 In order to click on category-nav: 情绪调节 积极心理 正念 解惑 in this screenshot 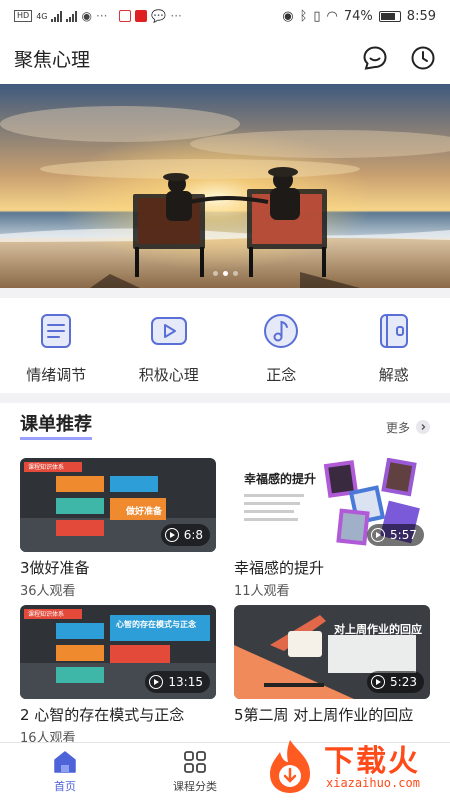, I will do `click(225, 345)`.